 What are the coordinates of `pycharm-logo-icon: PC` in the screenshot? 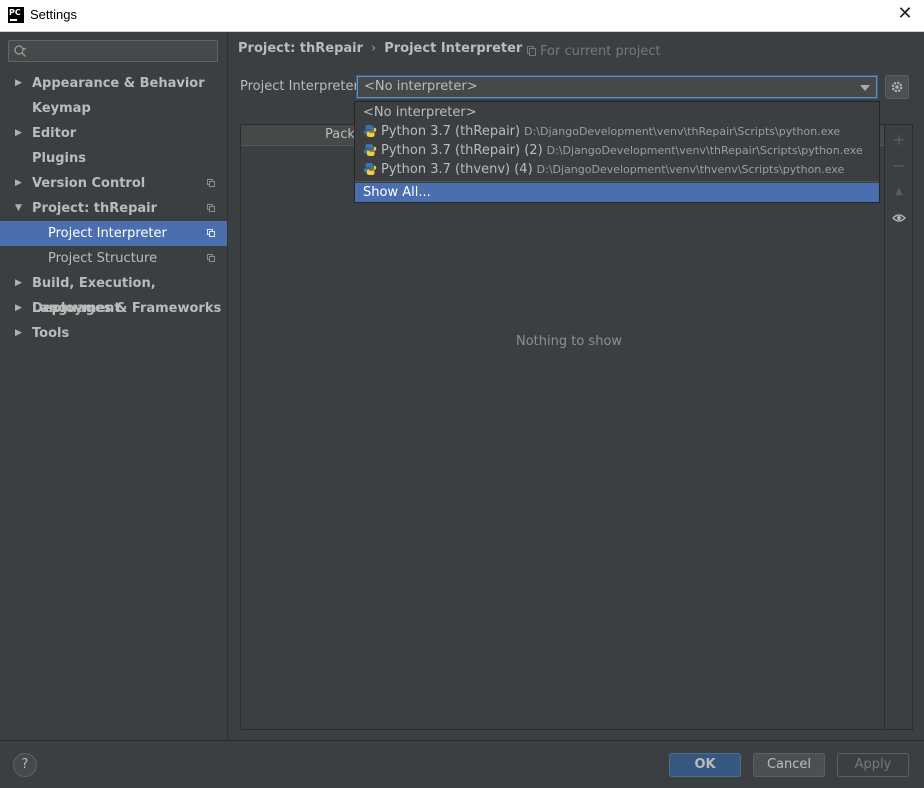 It's located at (16, 15).